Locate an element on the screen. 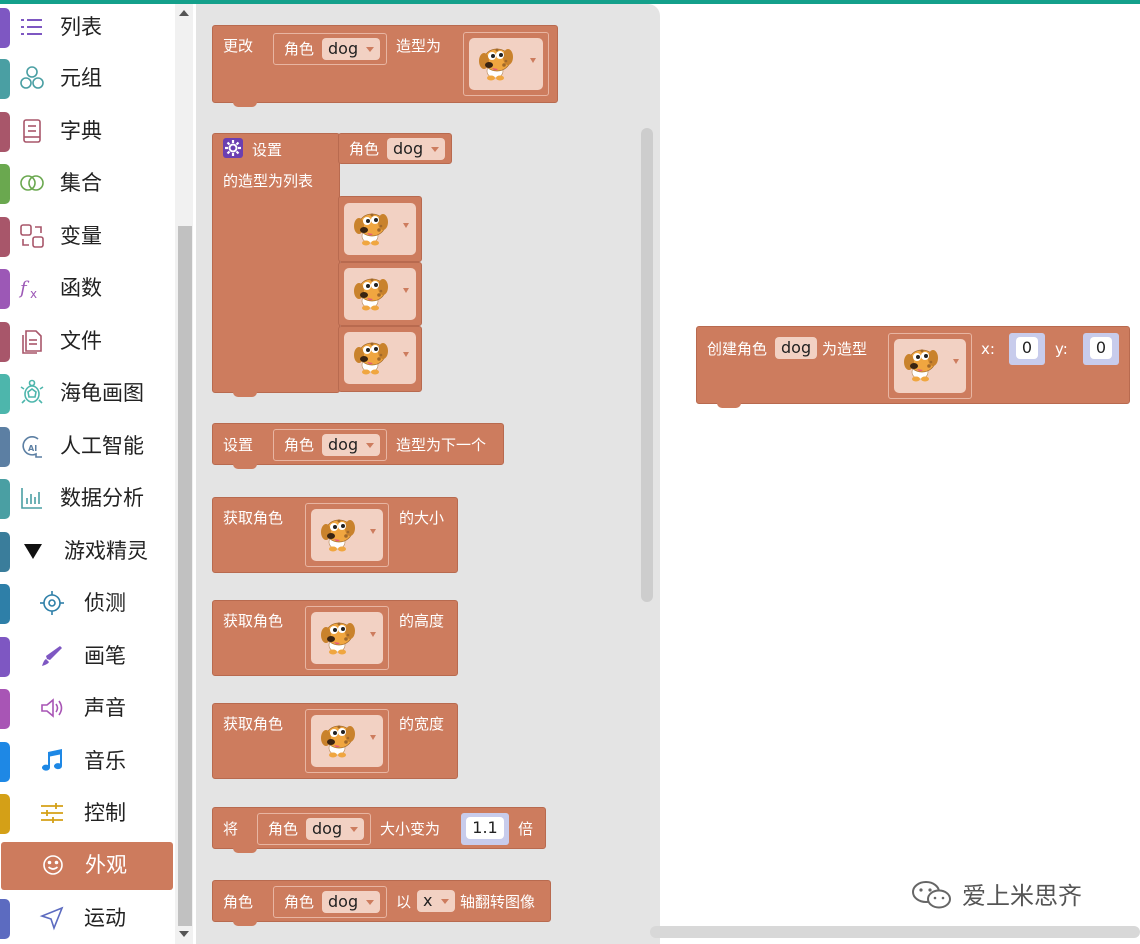  sidebar-item-label: 字典 is located at coordinates (81, 131).